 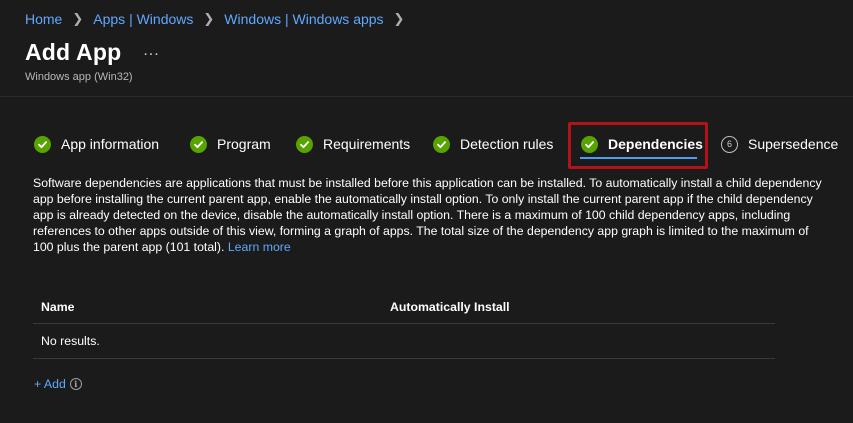 I want to click on breadcrumb-windows-apps: Windows | Windows apps, so click(x=303, y=19).